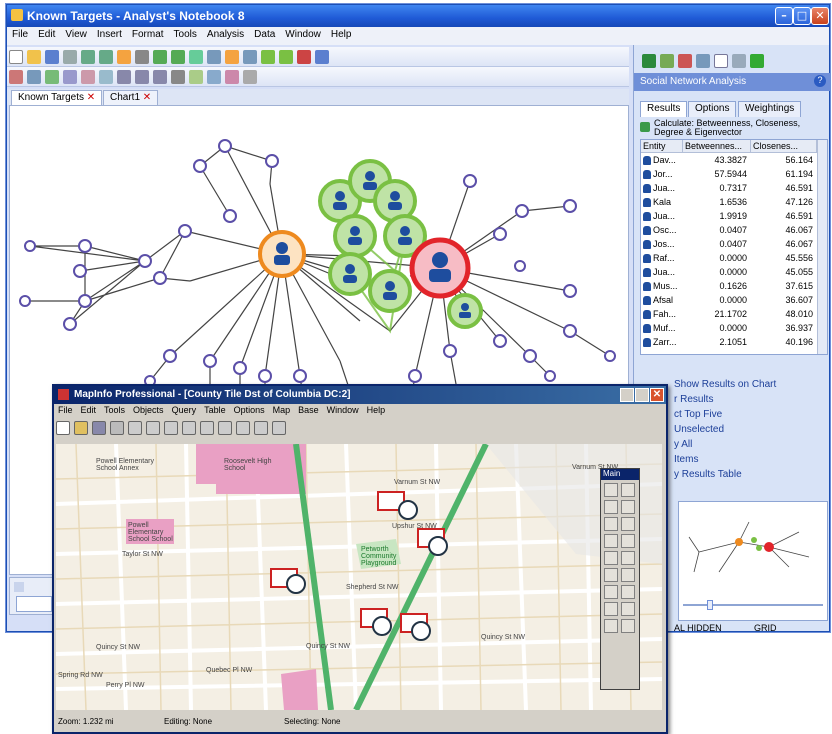  What do you see at coordinates (611, 592) in the screenshot?
I see `layer-tool-icon` at bounding box center [611, 592].